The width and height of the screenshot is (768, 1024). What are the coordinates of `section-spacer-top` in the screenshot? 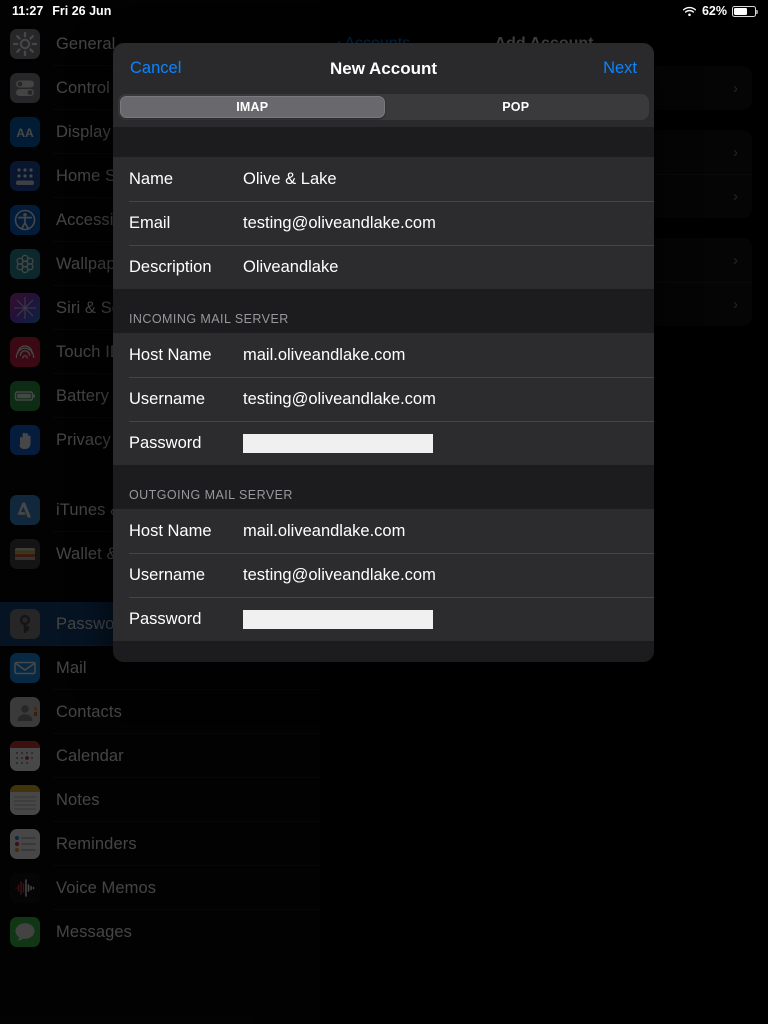 It's located at (383, 142).